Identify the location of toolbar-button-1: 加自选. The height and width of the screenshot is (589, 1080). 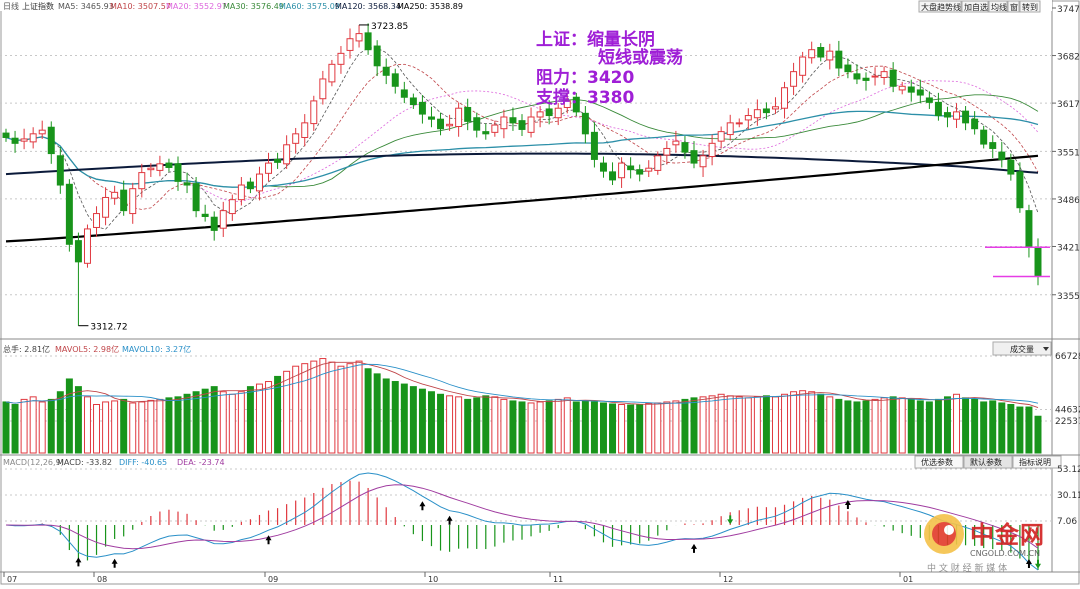
(975, 6).